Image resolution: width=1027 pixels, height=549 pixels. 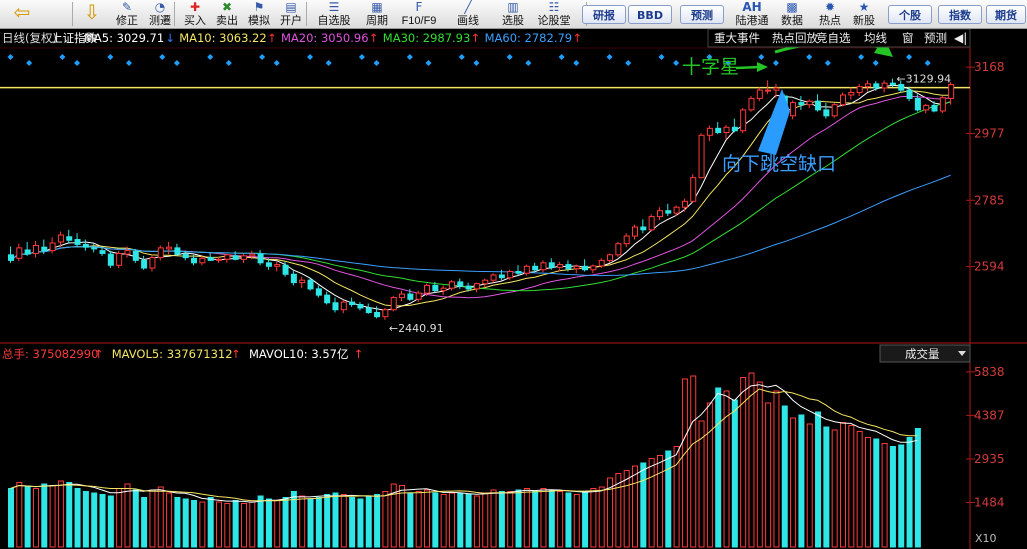 I want to click on annotation-doji-arrowhead, so click(x=762, y=67).